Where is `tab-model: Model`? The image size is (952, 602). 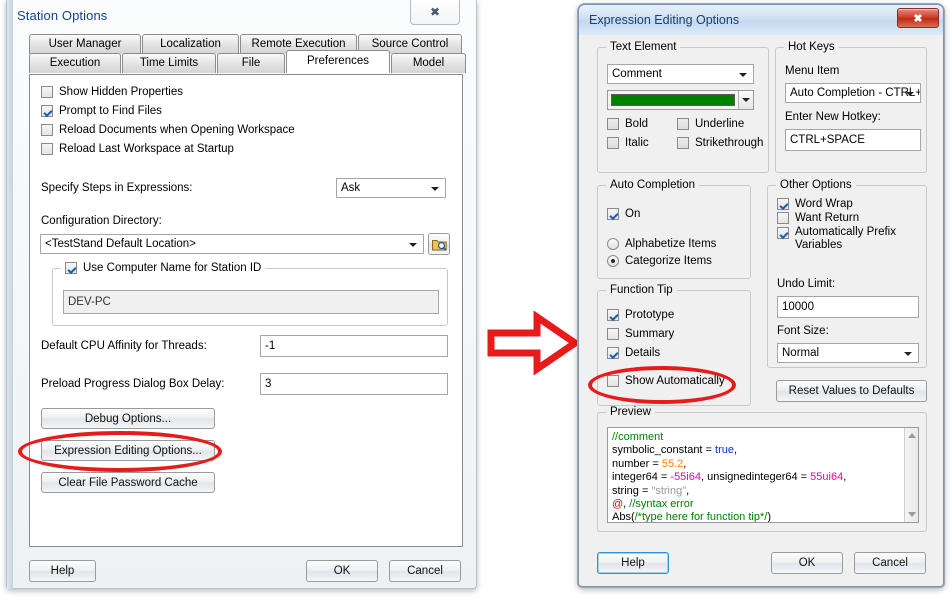 tab-model: Model is located at coordinates (428, 63).